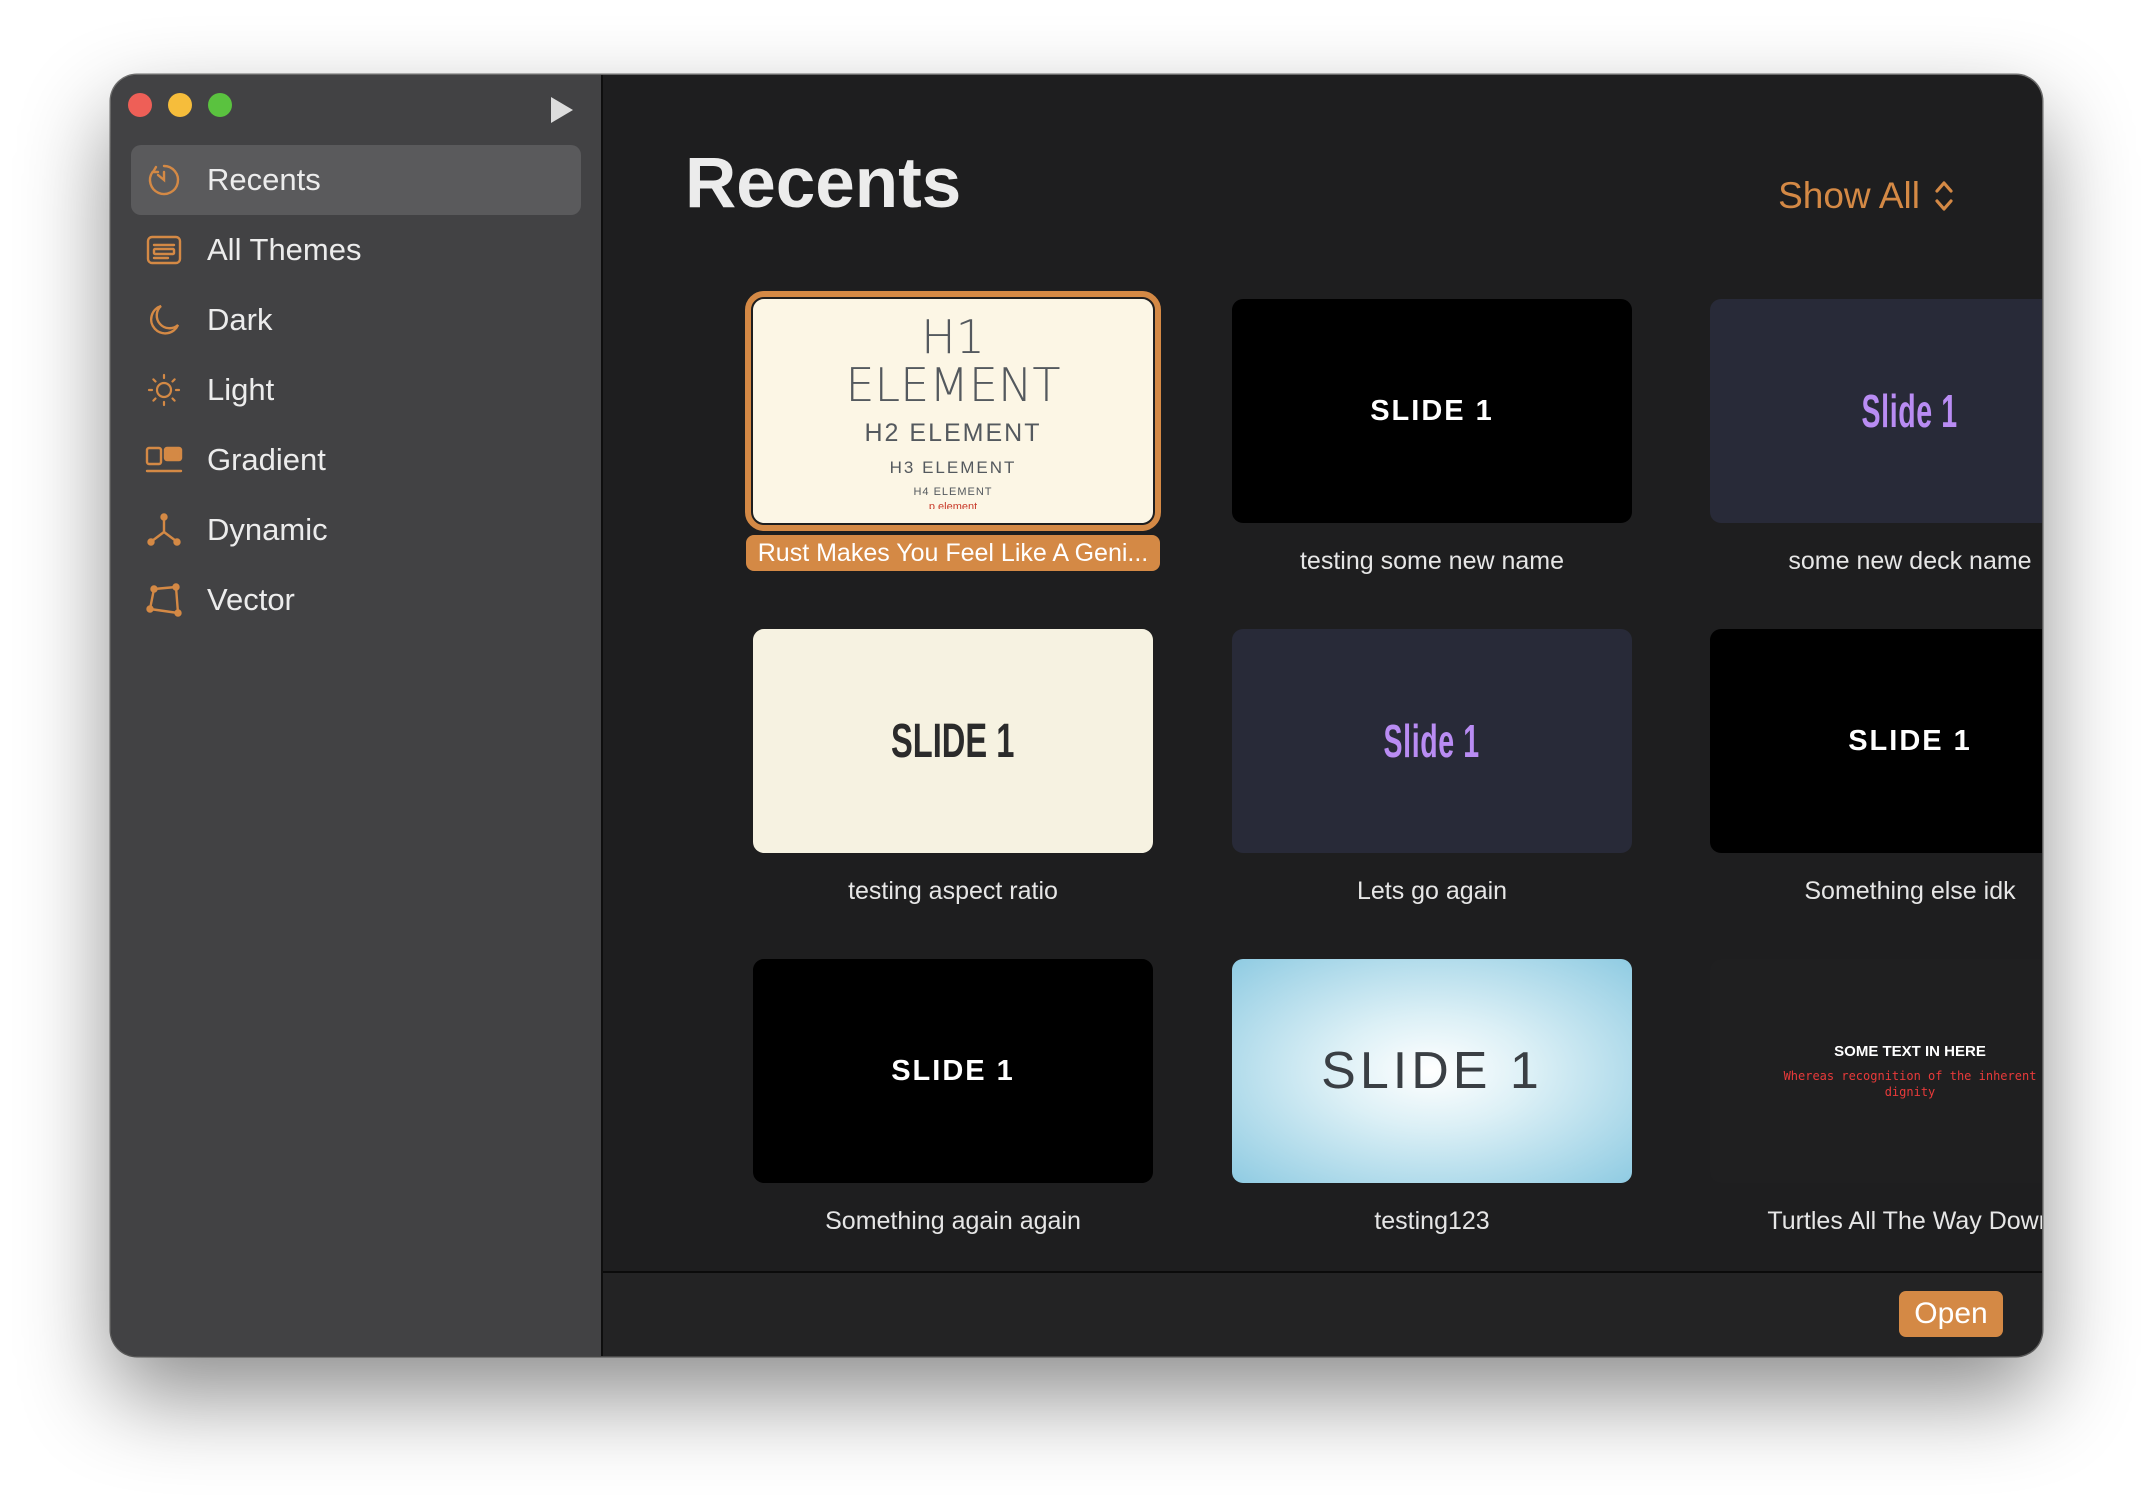  Describe the element at coordinates (953, 492) in the screenshot. I see `thumb-h4: H4 ELEMENT` at that location.